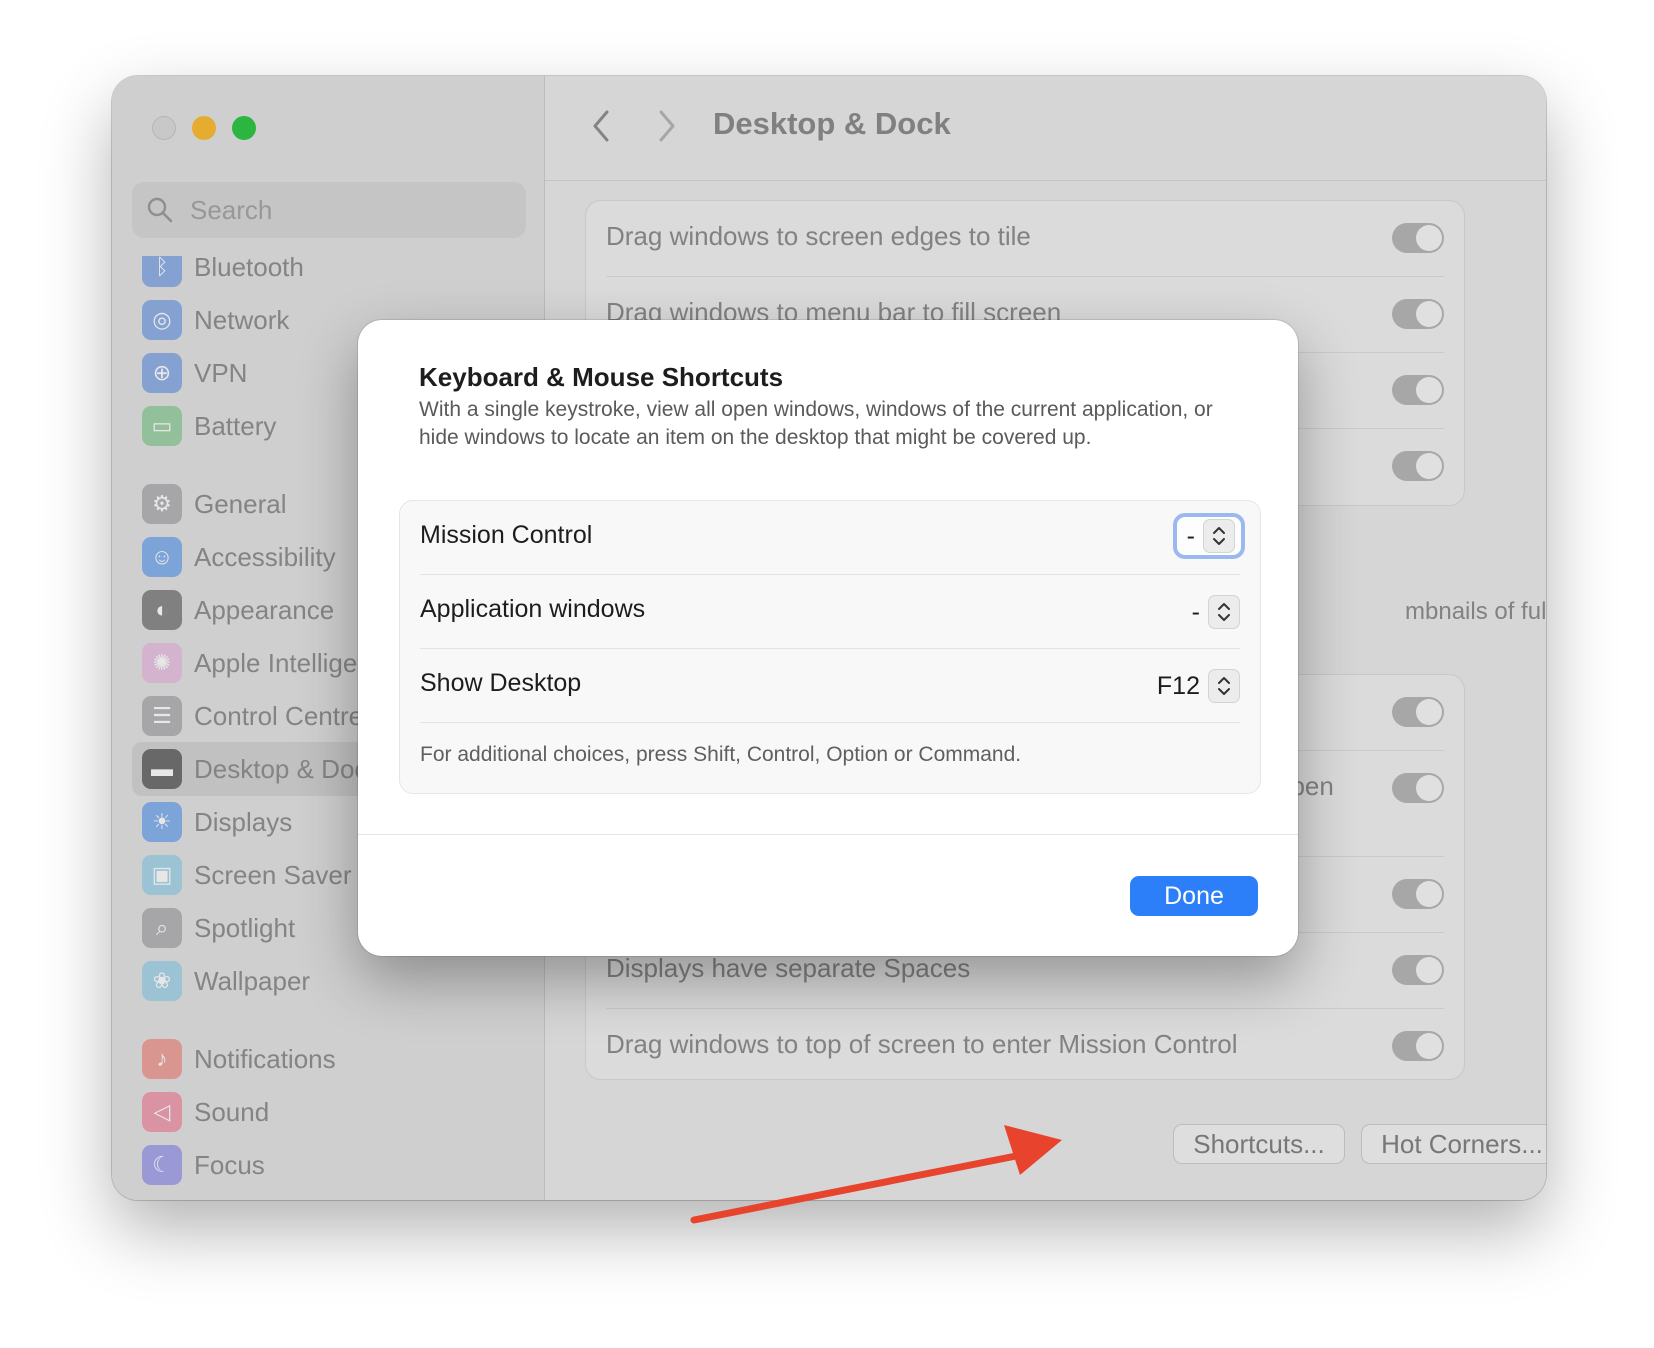  I want to click on separate-spaces-toggle, so click(1418, 970).